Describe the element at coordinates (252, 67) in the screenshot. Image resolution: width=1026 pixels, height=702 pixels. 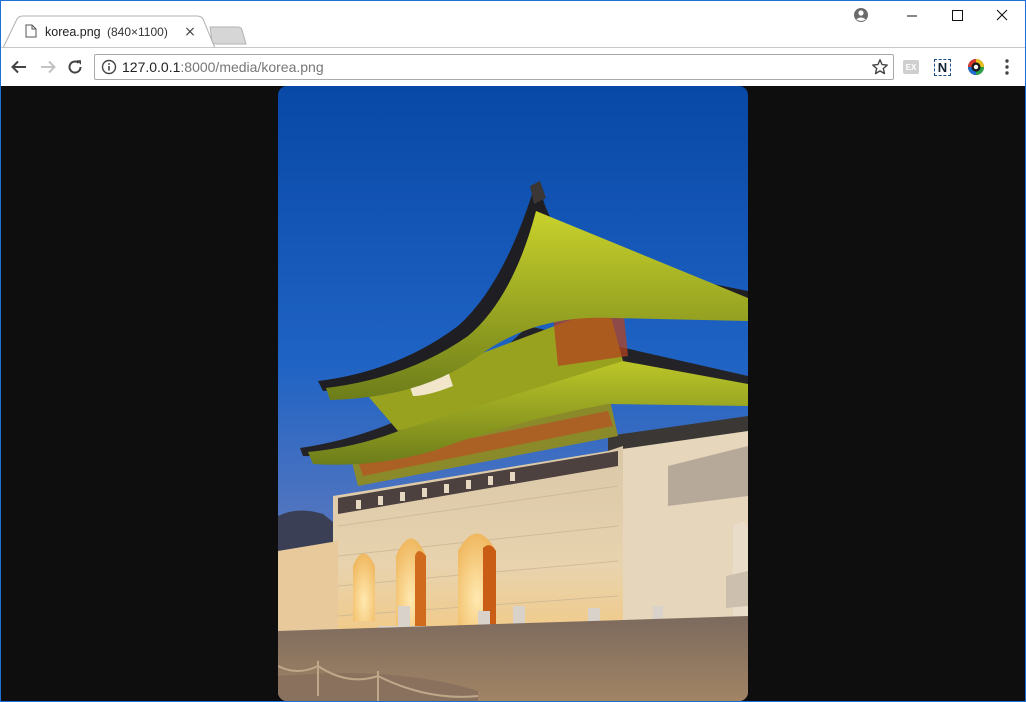
I see `url-path: :8000/media/korea.png` at that location.